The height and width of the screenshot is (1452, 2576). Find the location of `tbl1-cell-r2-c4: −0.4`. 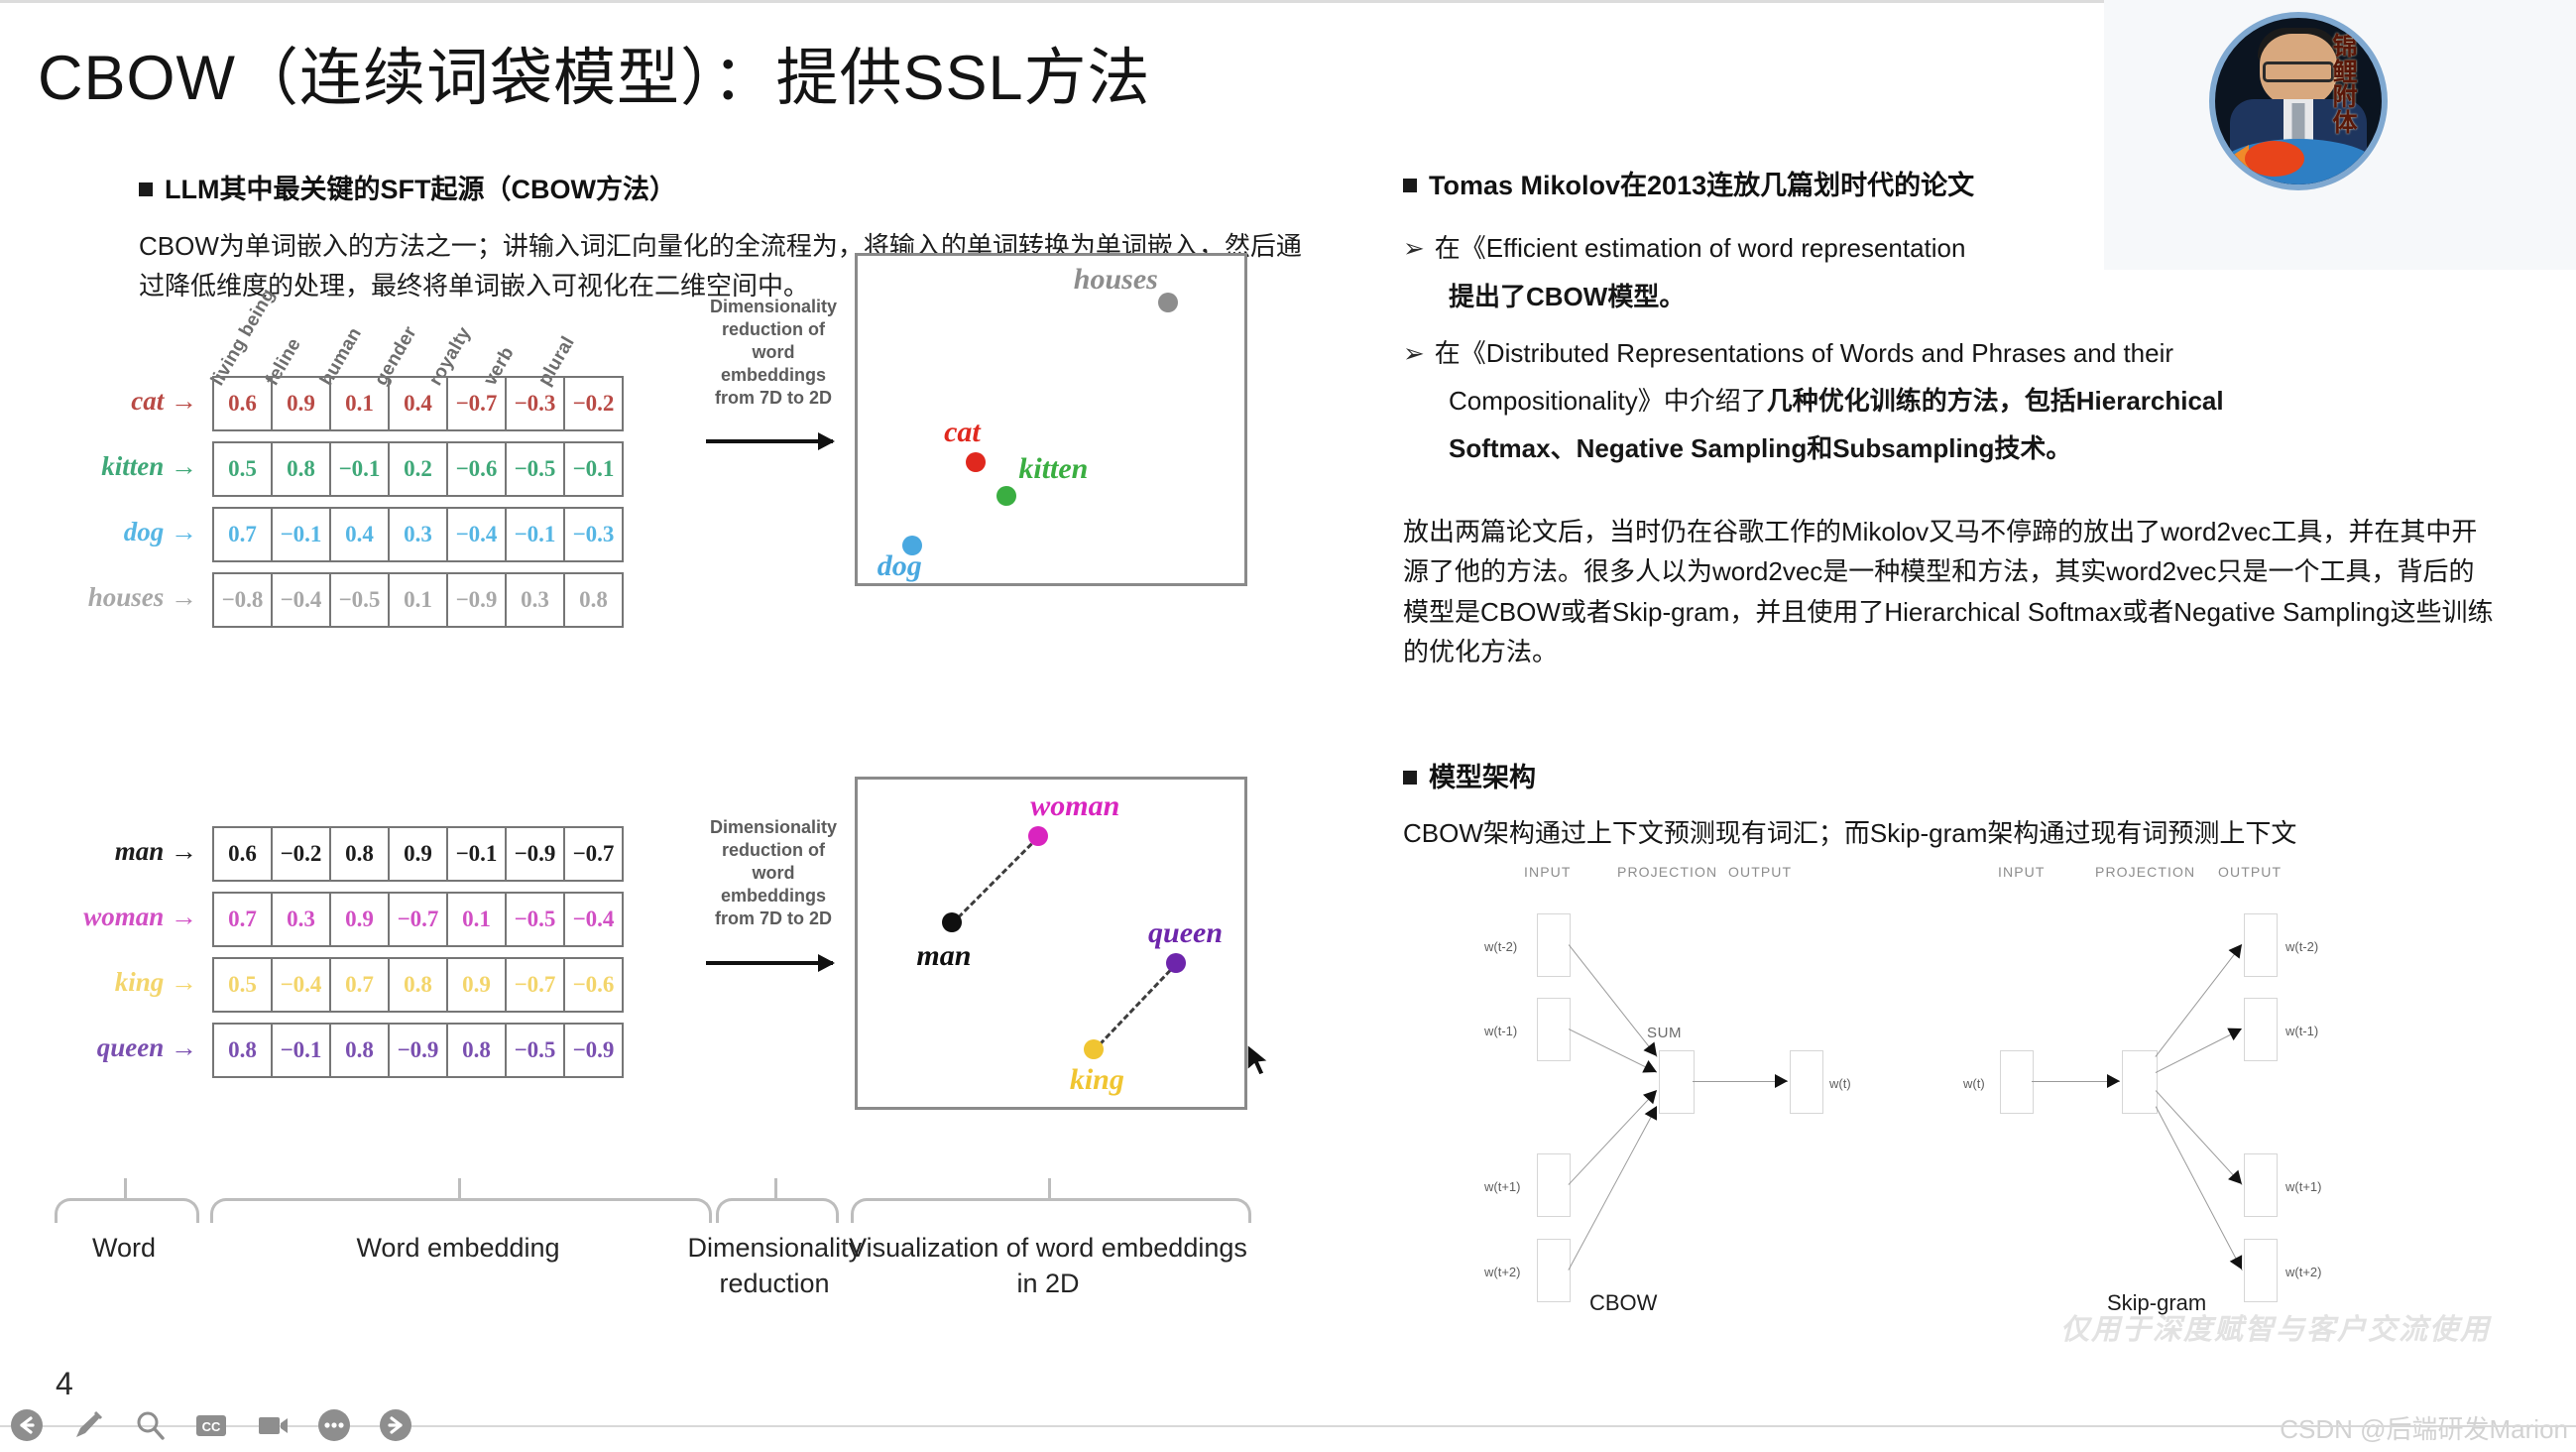

tbl1-cell-r2-c4: −0.4 is located at coordinates (476, 534).